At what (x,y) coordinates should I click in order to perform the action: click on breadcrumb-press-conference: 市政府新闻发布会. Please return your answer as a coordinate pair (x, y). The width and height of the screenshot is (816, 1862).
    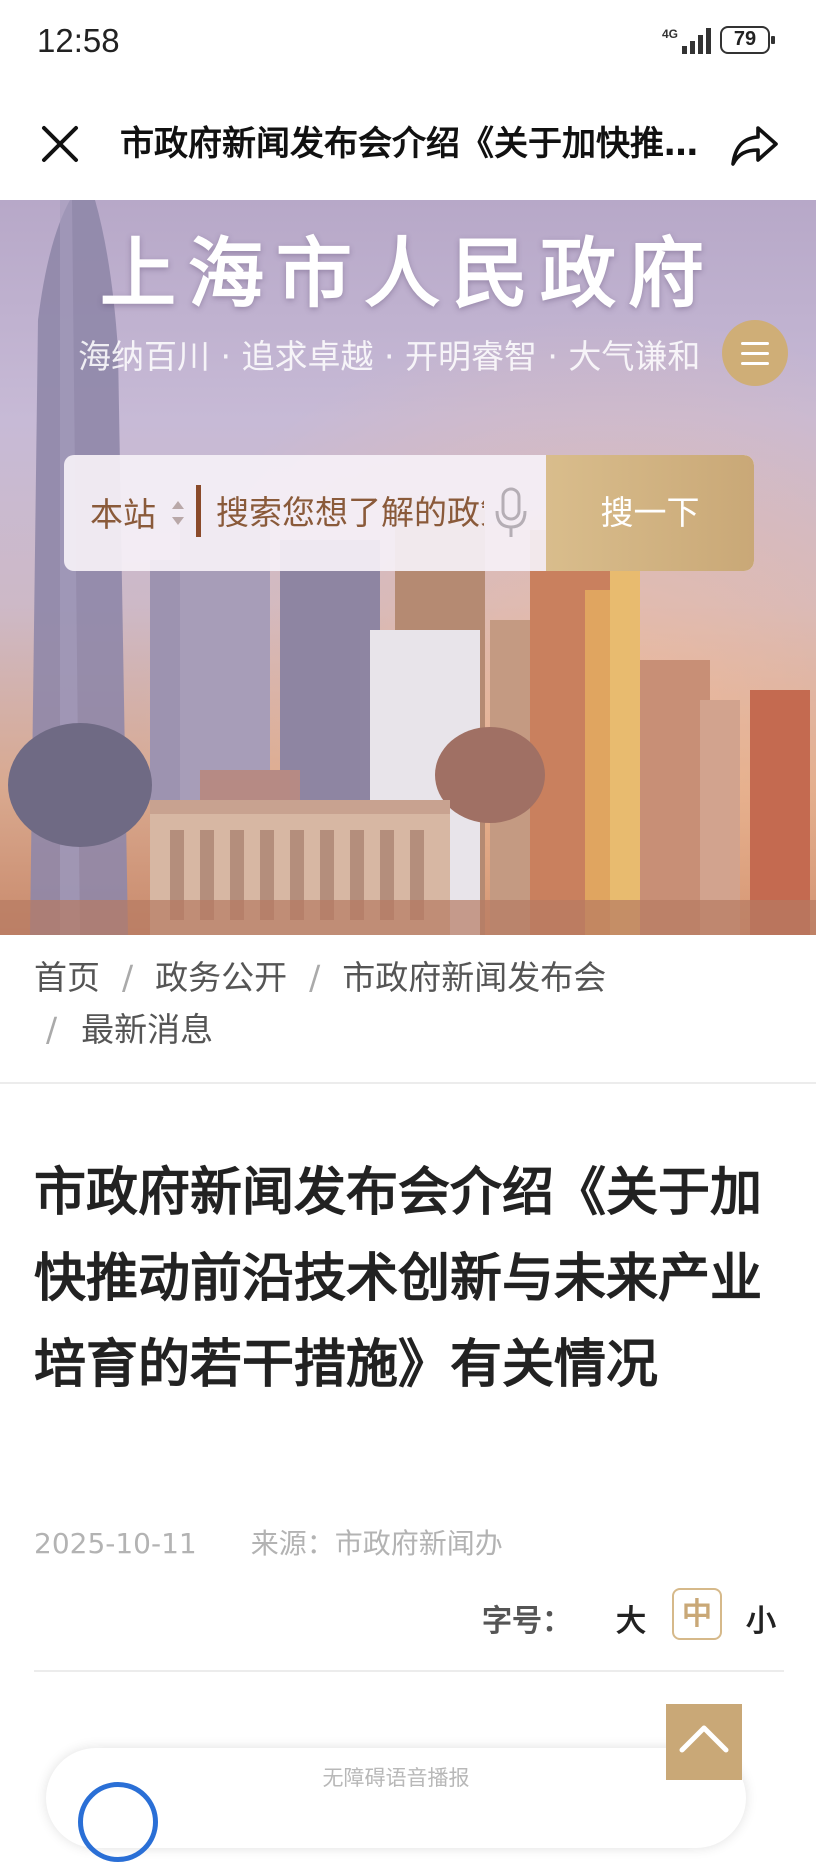
    Looking at the image, I should click on (474, 977).